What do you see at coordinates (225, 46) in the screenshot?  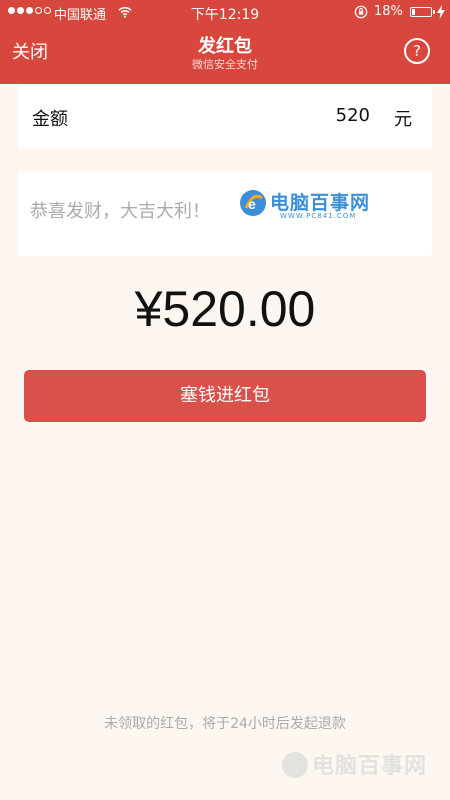 I see `page-title: 发红包` at bounding box center [225, 46].